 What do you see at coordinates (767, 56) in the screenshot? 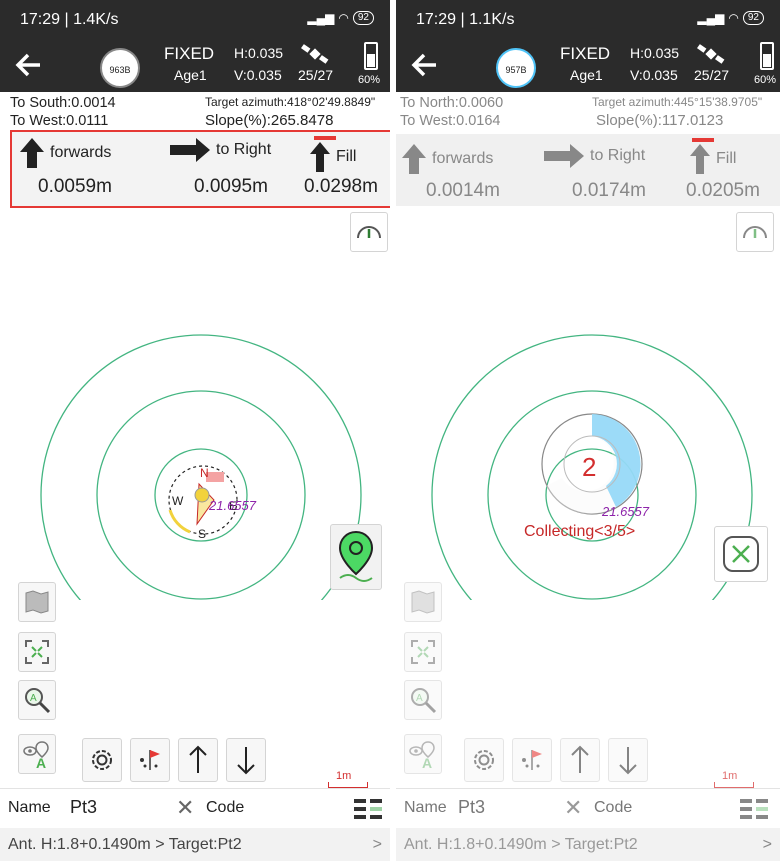
I see `battery-icon` at bounding box center [767, 56].